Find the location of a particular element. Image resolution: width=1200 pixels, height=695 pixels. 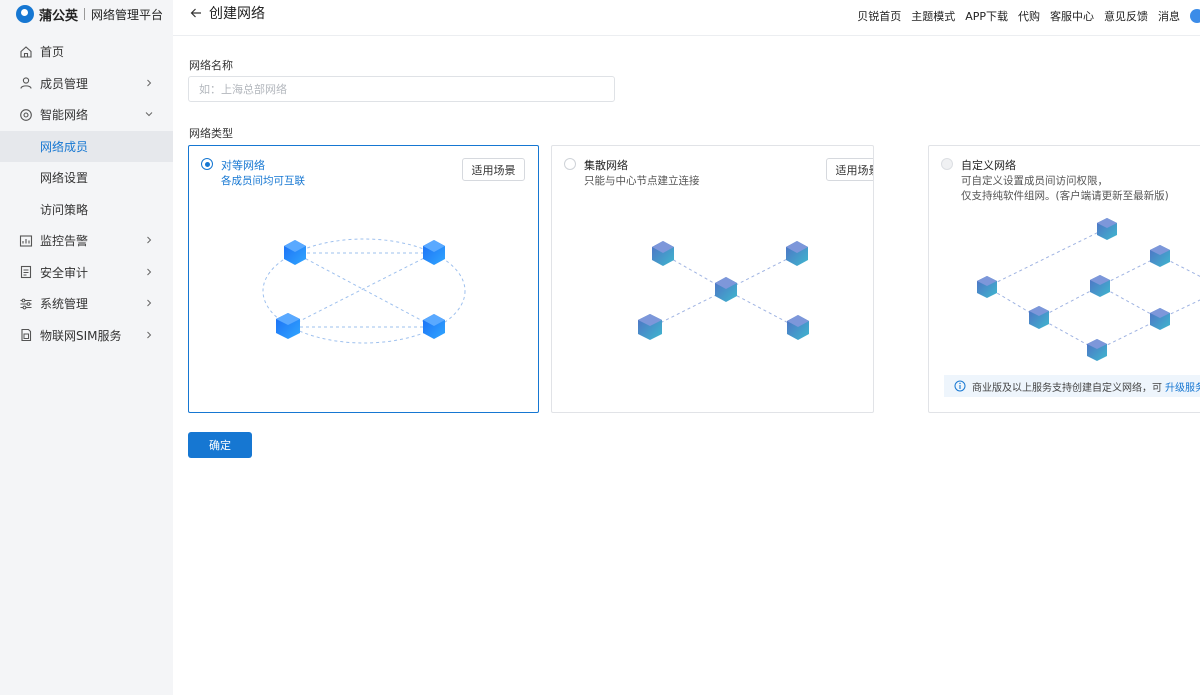

top-link-messages: 消息 is located at coordinates (1169, 16).